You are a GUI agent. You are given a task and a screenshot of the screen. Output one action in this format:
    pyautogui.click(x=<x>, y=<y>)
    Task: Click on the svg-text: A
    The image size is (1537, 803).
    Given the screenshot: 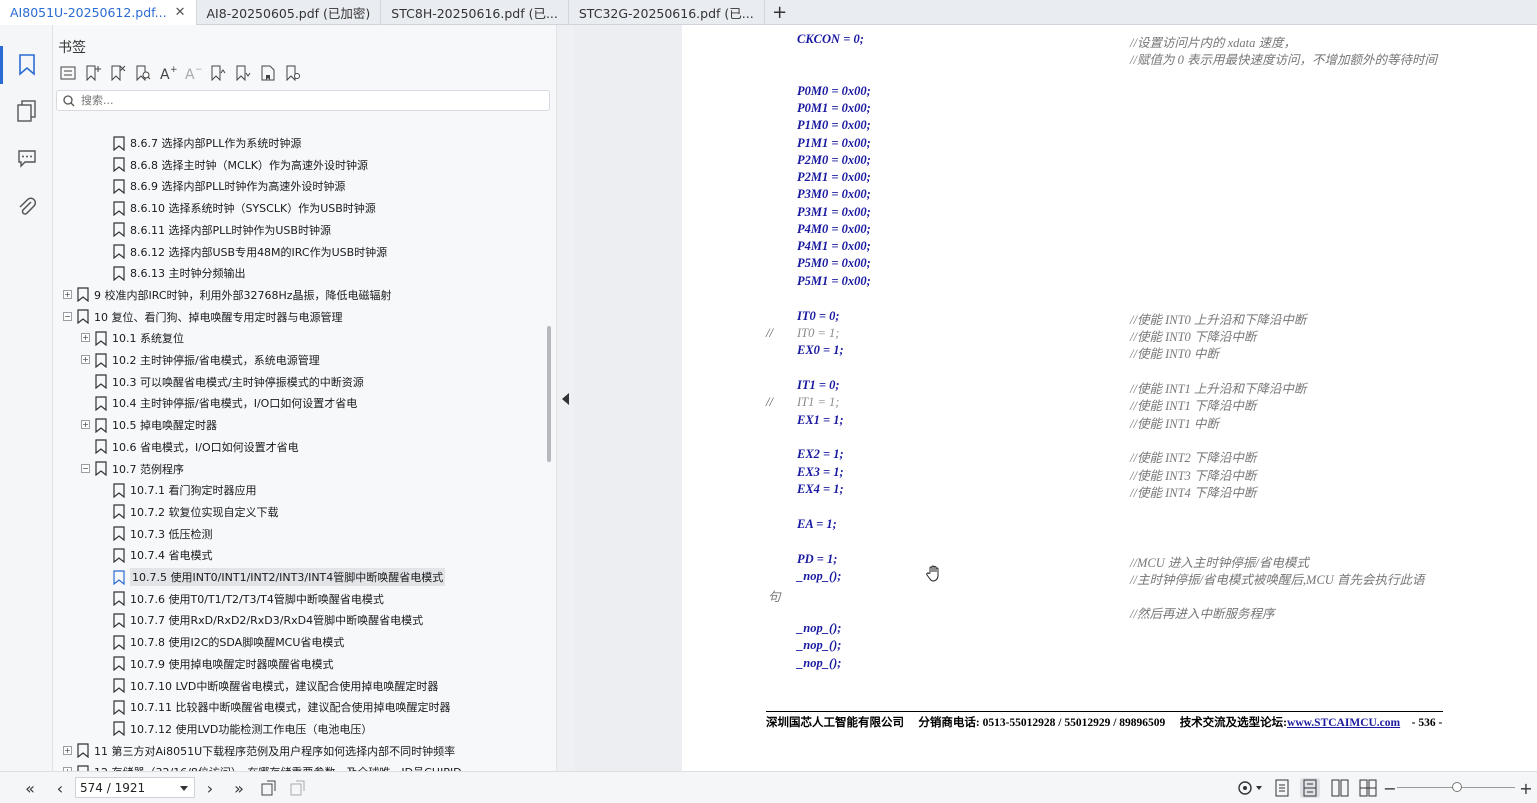 What is the action you would take?
    pyautogui.click(x=190, y=74)
    